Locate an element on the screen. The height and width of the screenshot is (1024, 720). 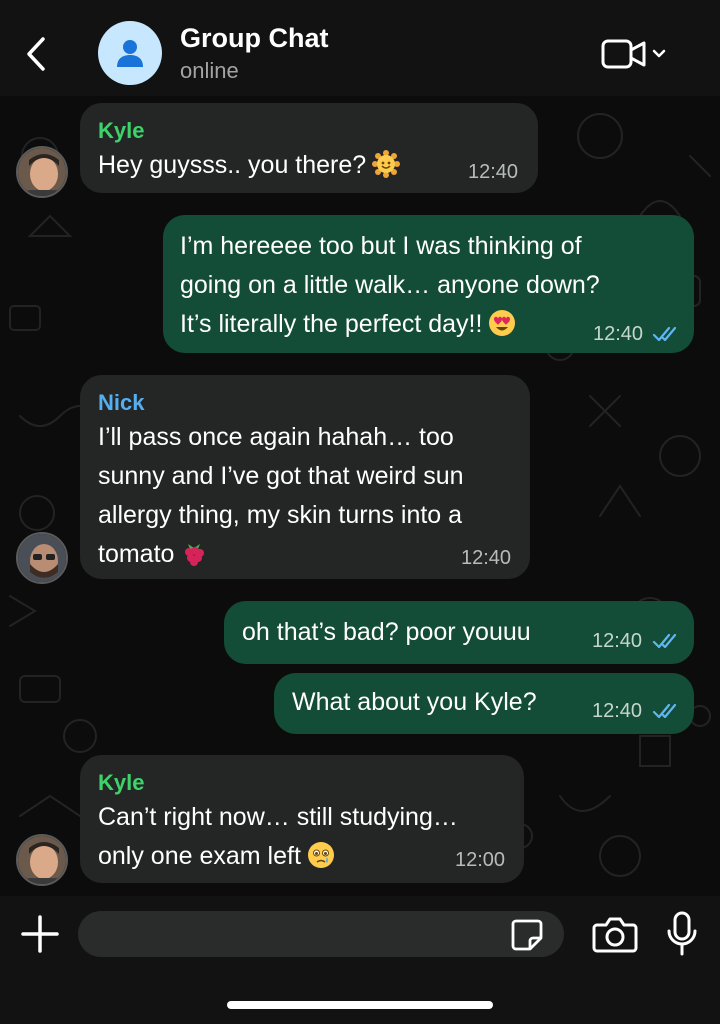
heart-eyes-emoji is located at coordinates (502, 329).